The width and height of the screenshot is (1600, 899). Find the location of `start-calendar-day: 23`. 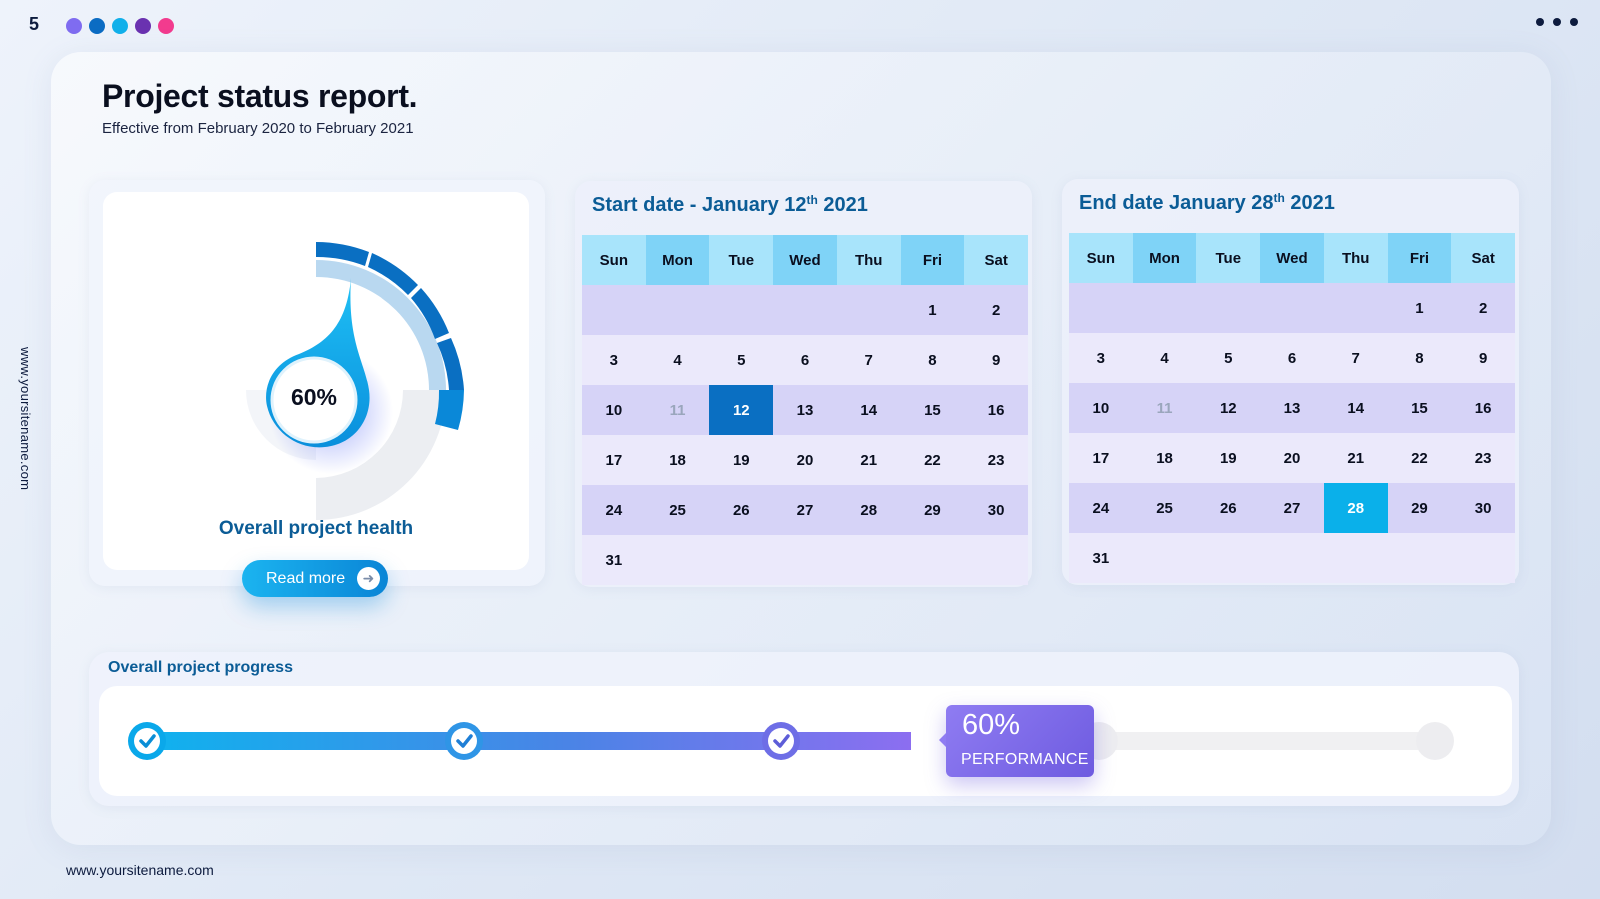

start-calendar-day: 23 is located at coordinates (996, 460).